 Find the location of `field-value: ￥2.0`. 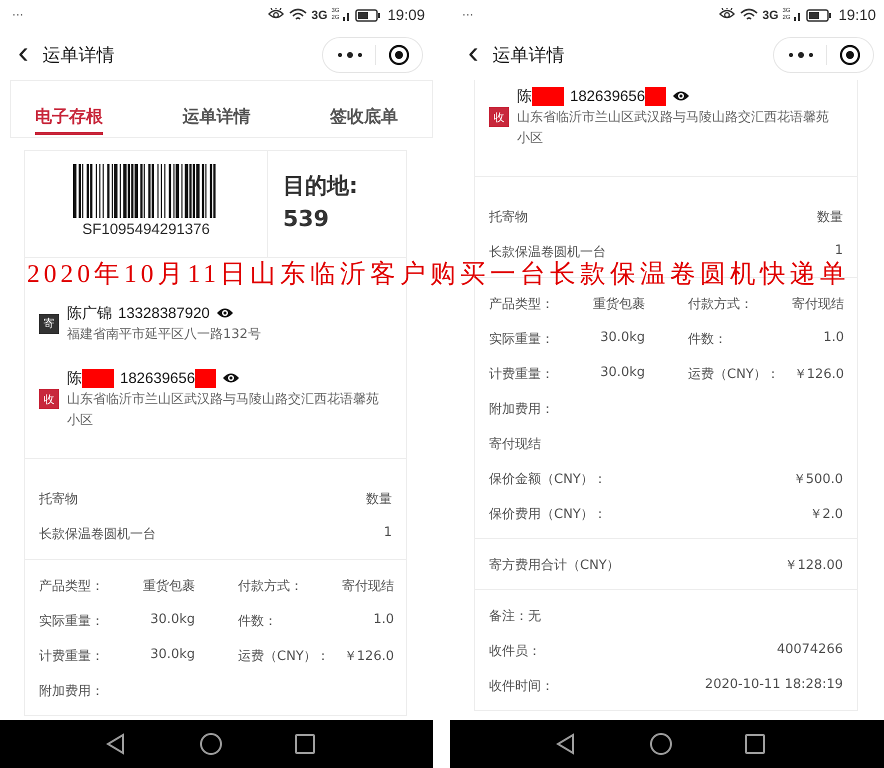

field-value: ￥2.0 is located at coordinates (826, 514).